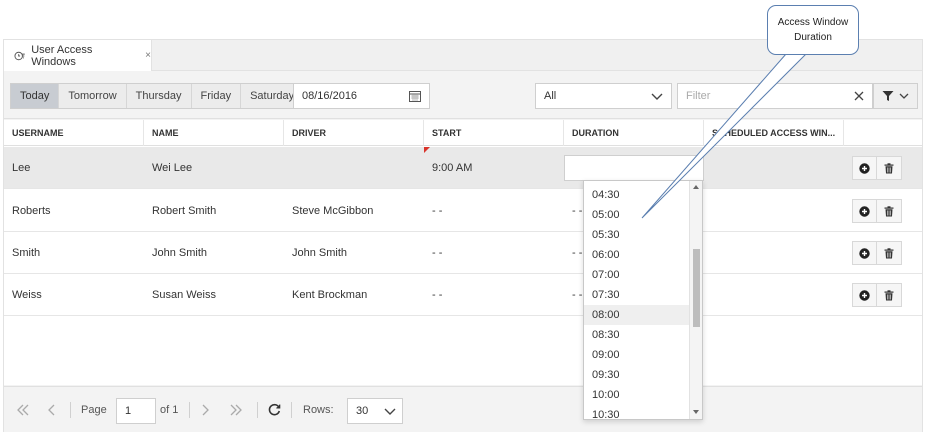  I want to click on filter-menu-button, so click(895, 96).